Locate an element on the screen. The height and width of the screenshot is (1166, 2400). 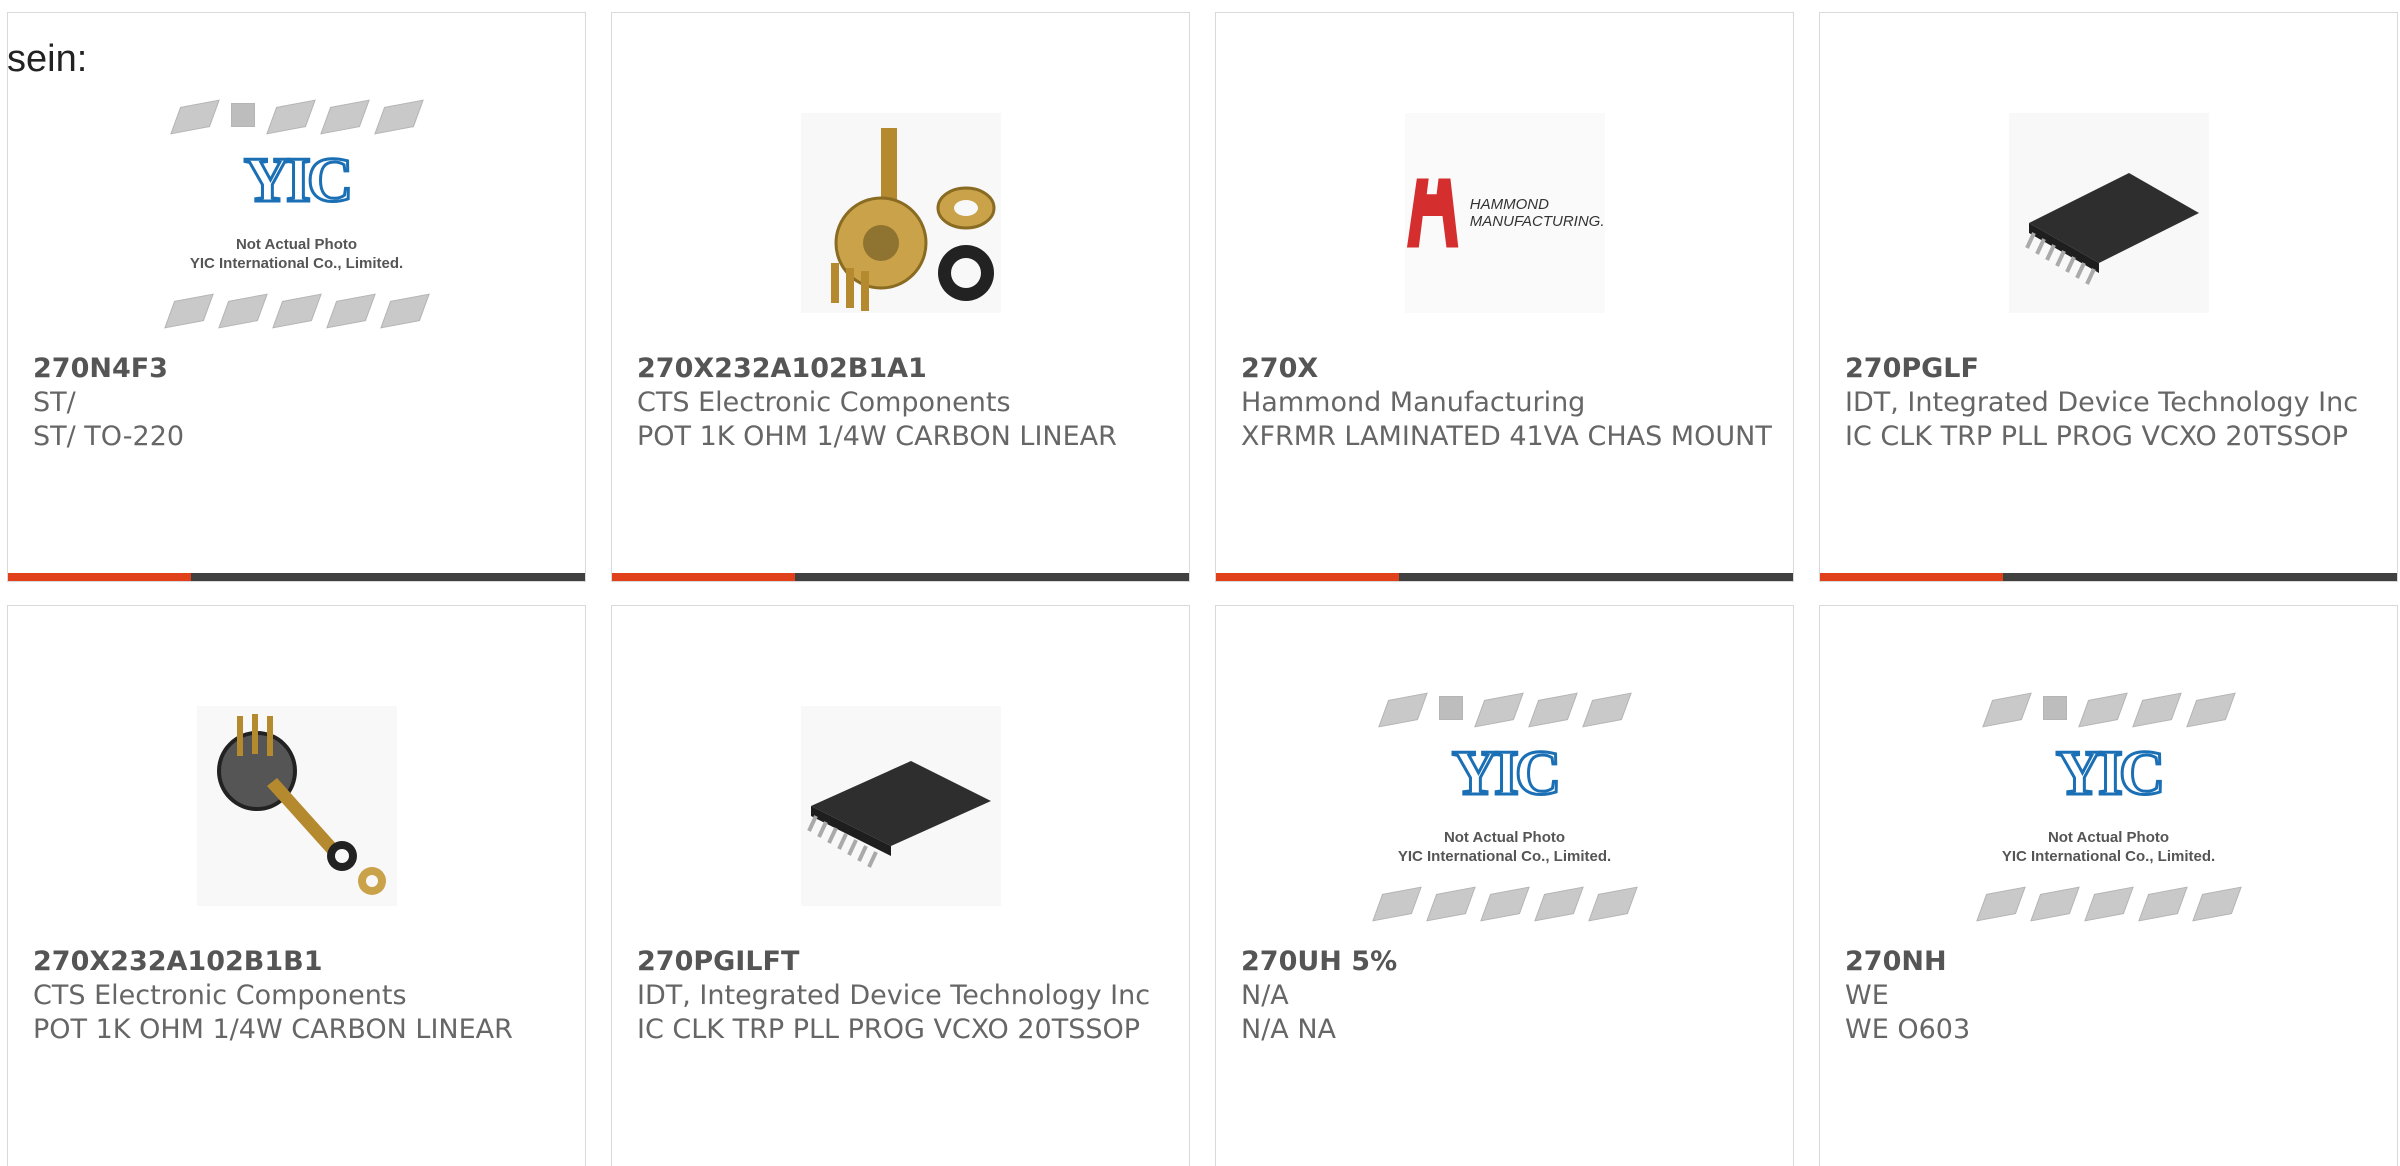
product-image: HAMMOND MANUFACTURING. is located at coordinates (1504, 213).